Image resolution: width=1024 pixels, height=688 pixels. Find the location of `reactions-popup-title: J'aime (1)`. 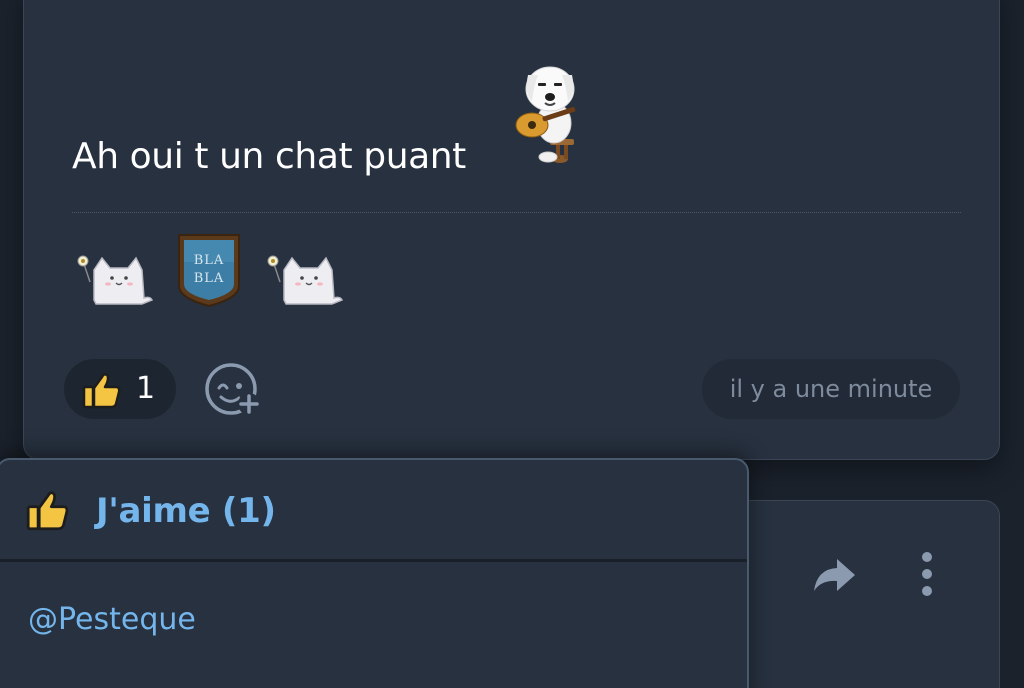

reactions-popup-title: J'aime (1) is located at coordinates (186, 511).